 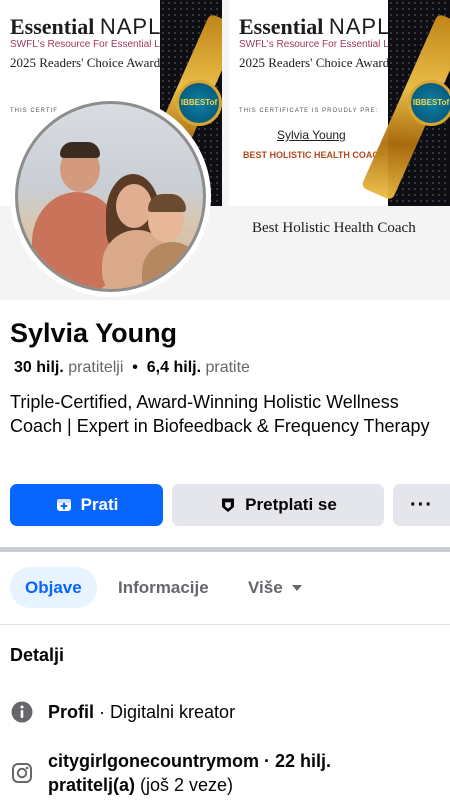 What do you see at coordinates (99, 504) in the screenshot?
I see `follow-label: Prati` at bounding box center [99, 504].